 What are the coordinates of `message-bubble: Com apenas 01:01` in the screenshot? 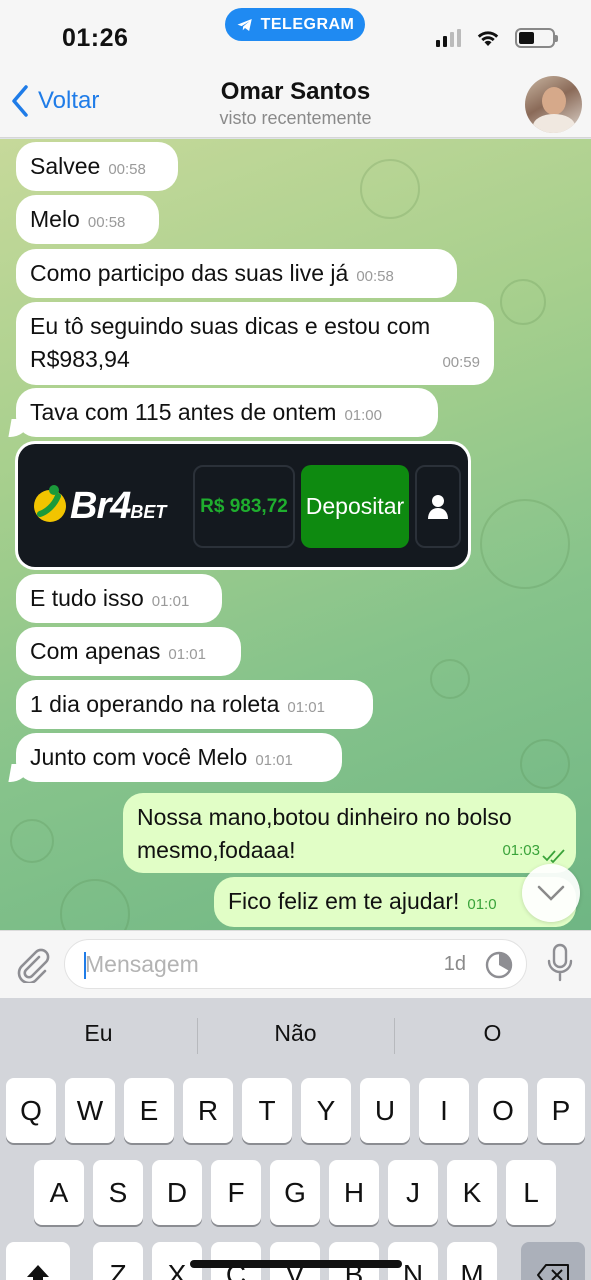 It's located at (128, 651).